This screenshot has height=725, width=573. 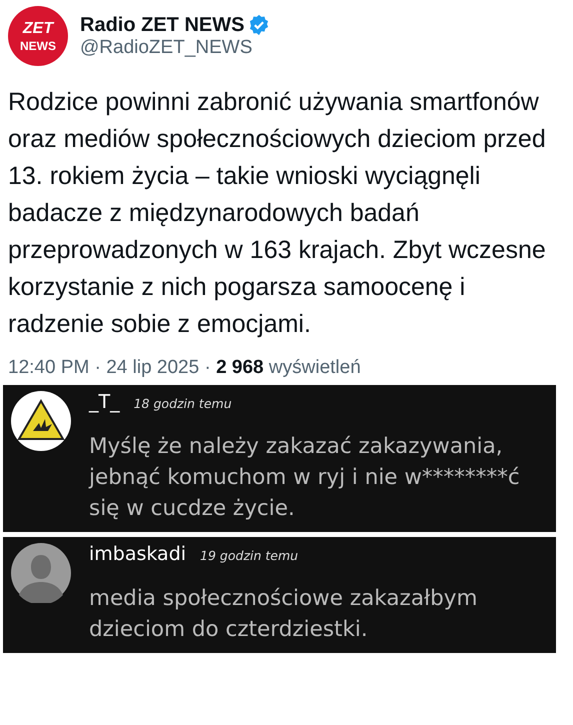 What do you see at coordinates (41, 573) in the screenshot?
I see `avatar-icon` at bounding box center [41, 573].